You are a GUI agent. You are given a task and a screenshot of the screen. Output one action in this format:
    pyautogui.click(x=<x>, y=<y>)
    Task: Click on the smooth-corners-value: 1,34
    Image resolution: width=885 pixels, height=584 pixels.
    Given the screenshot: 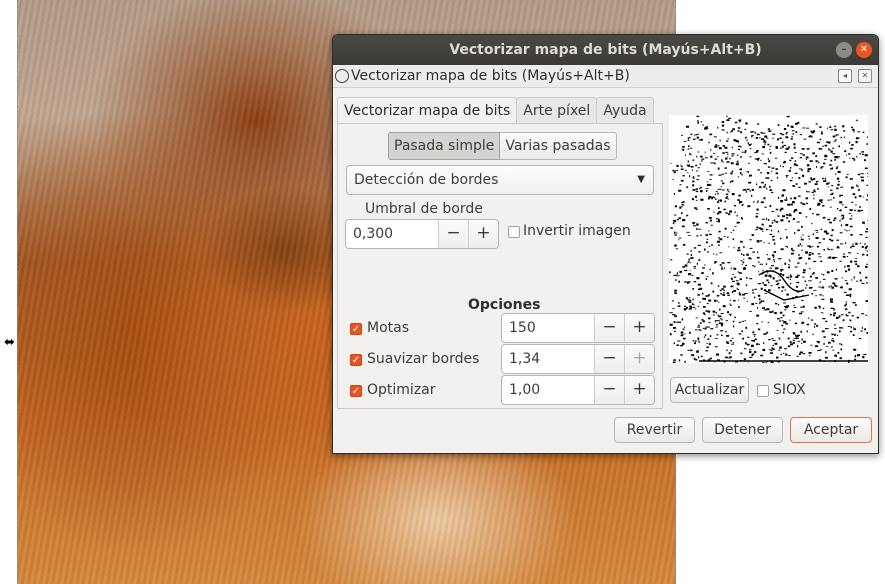 What is the action you would take?
    pyautogui.click(x=548, y=359)
    